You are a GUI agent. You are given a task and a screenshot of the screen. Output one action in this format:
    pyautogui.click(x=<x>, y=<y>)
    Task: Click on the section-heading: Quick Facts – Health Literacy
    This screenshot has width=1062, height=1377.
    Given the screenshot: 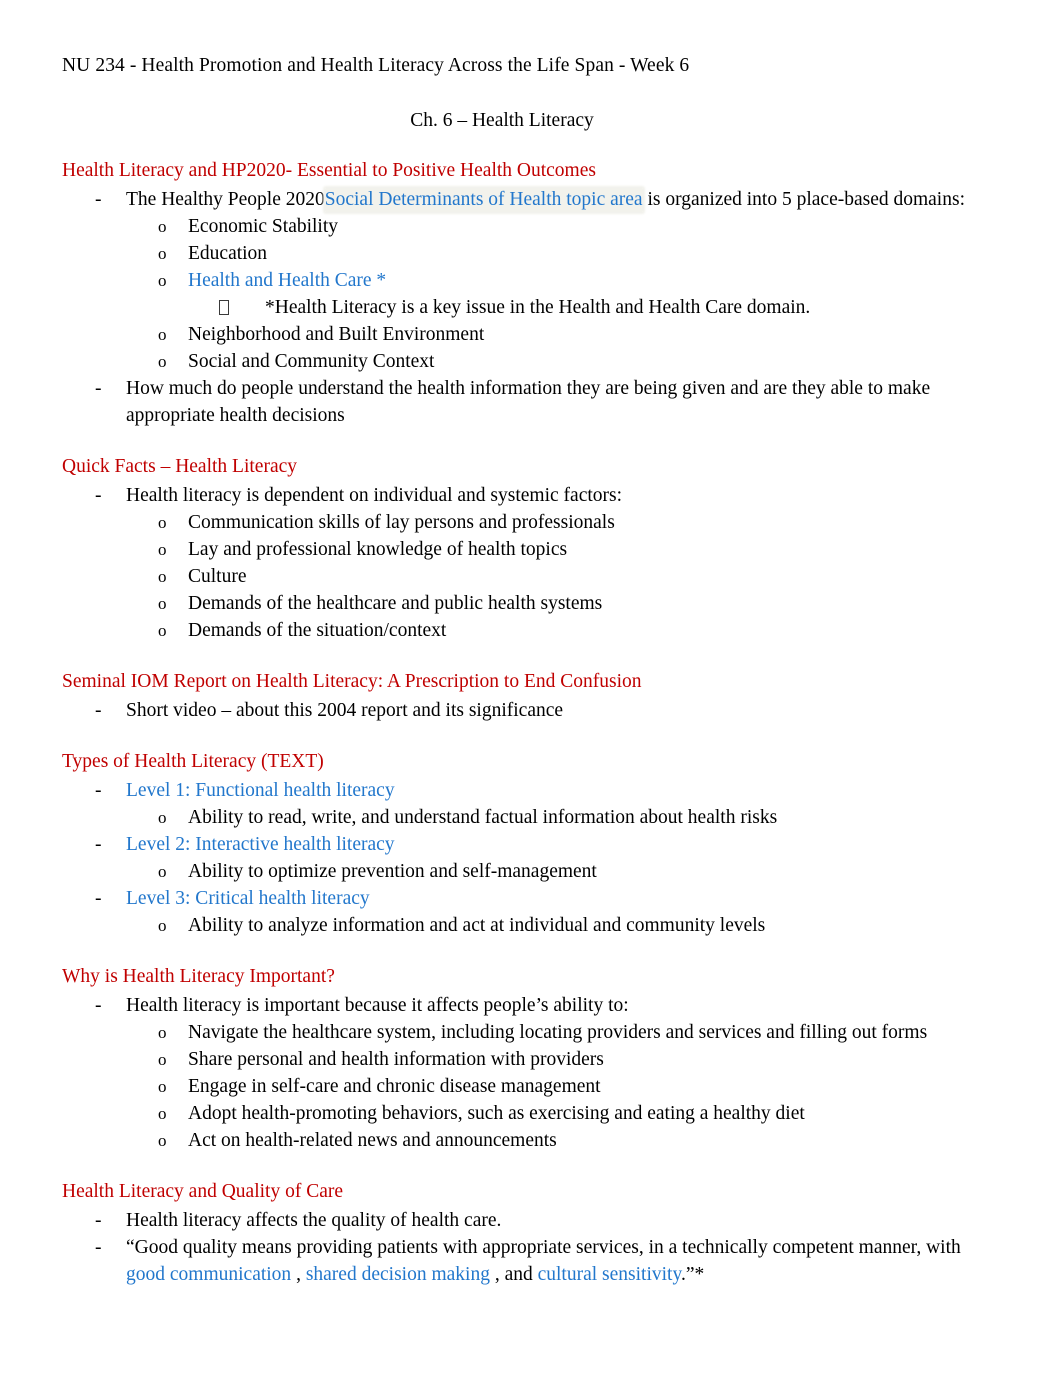 What is the action you would take?
    pyautogui.click(x=179, y=466)
    